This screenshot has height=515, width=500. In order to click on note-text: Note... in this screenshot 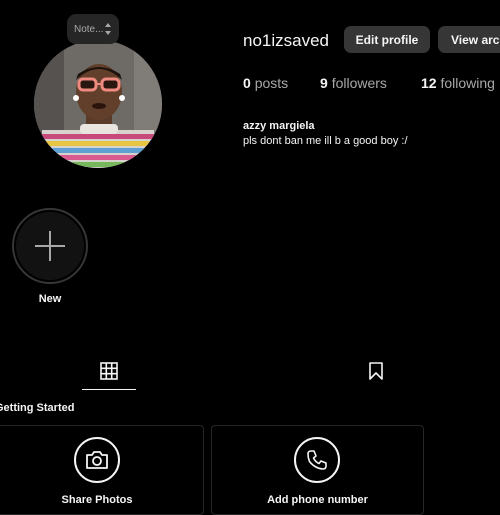, I will do `click(89, 29)`.